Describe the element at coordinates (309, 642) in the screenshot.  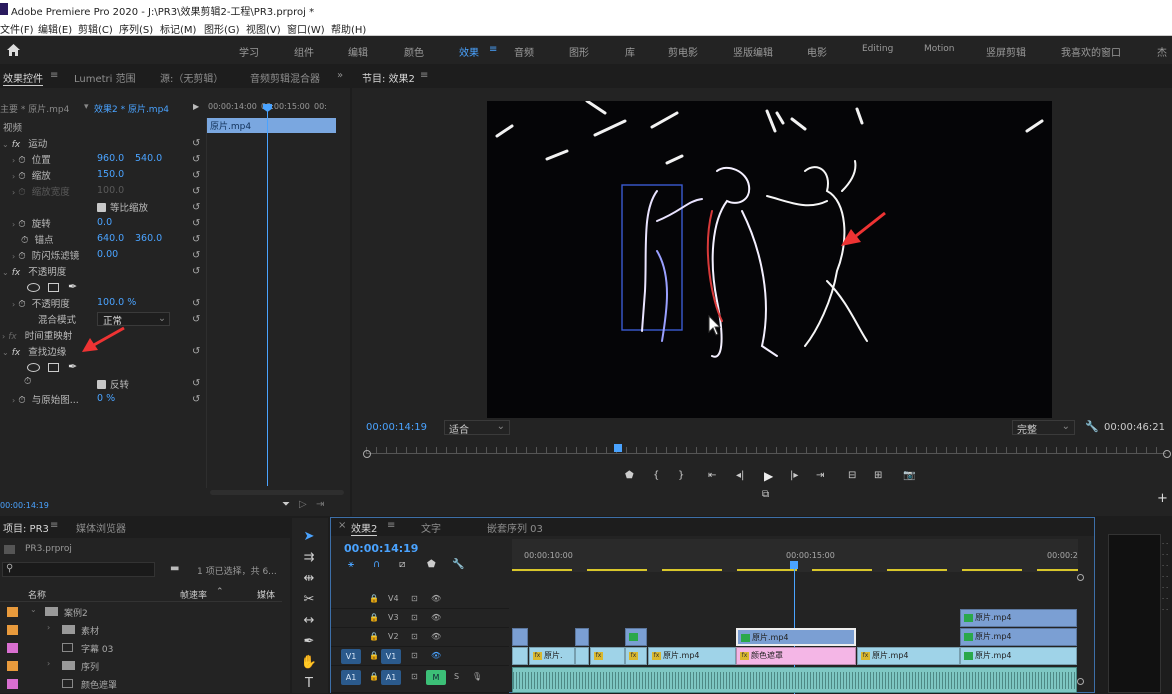
I see `pen-tool-icon: ✒` at that location.